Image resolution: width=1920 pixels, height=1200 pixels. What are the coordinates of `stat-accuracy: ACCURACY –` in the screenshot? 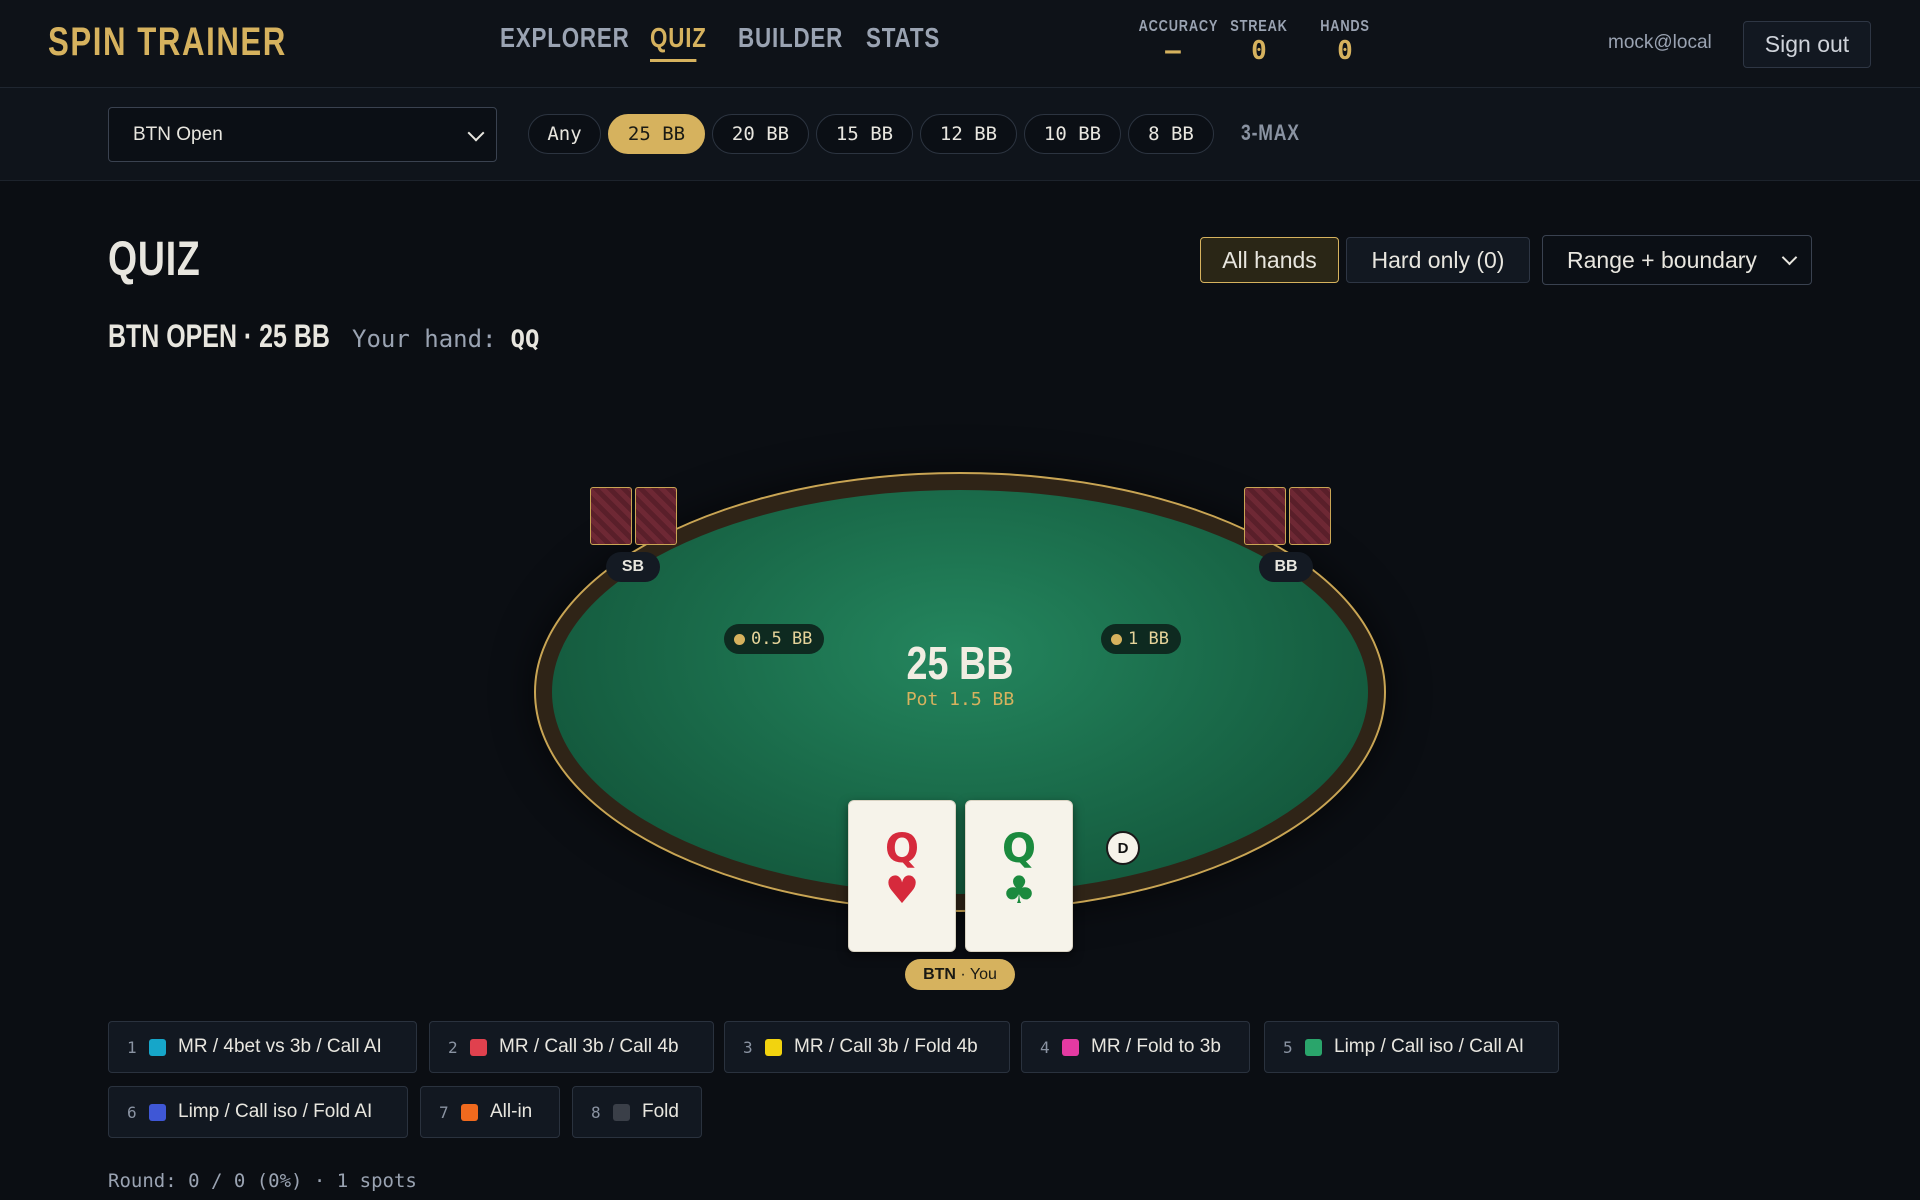 It's located at (1174, 42).